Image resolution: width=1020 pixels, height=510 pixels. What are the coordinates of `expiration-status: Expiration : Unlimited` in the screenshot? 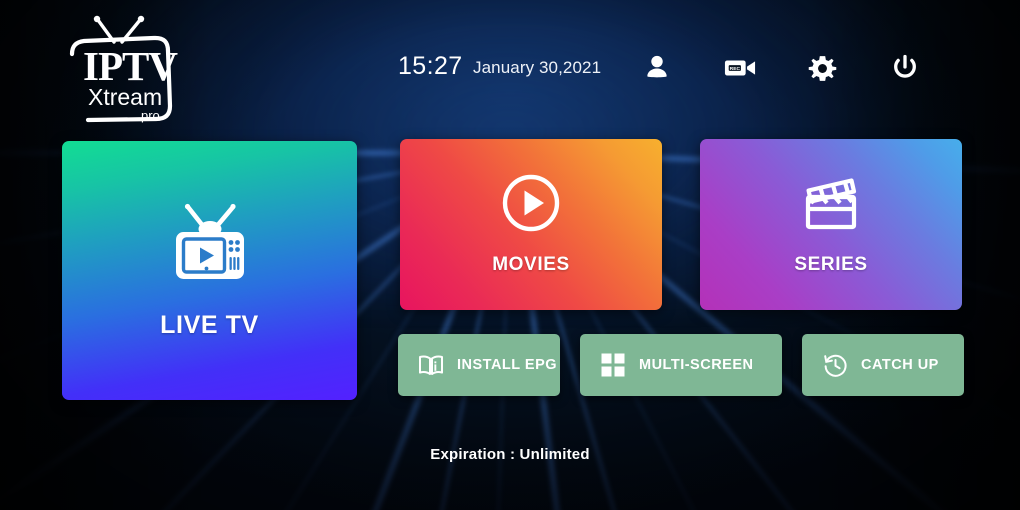 It's located at (510, 454).